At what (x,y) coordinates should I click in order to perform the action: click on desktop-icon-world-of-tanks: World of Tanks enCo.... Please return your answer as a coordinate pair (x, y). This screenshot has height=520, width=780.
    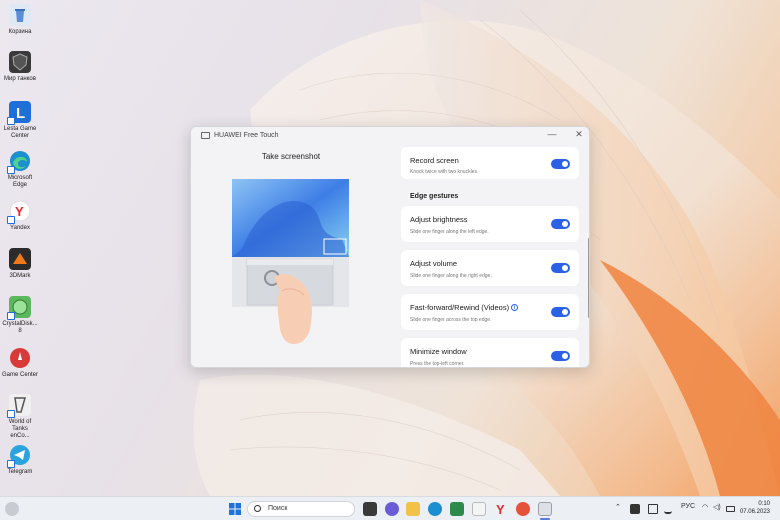
    Looking at the image, I should click on (20, 417).